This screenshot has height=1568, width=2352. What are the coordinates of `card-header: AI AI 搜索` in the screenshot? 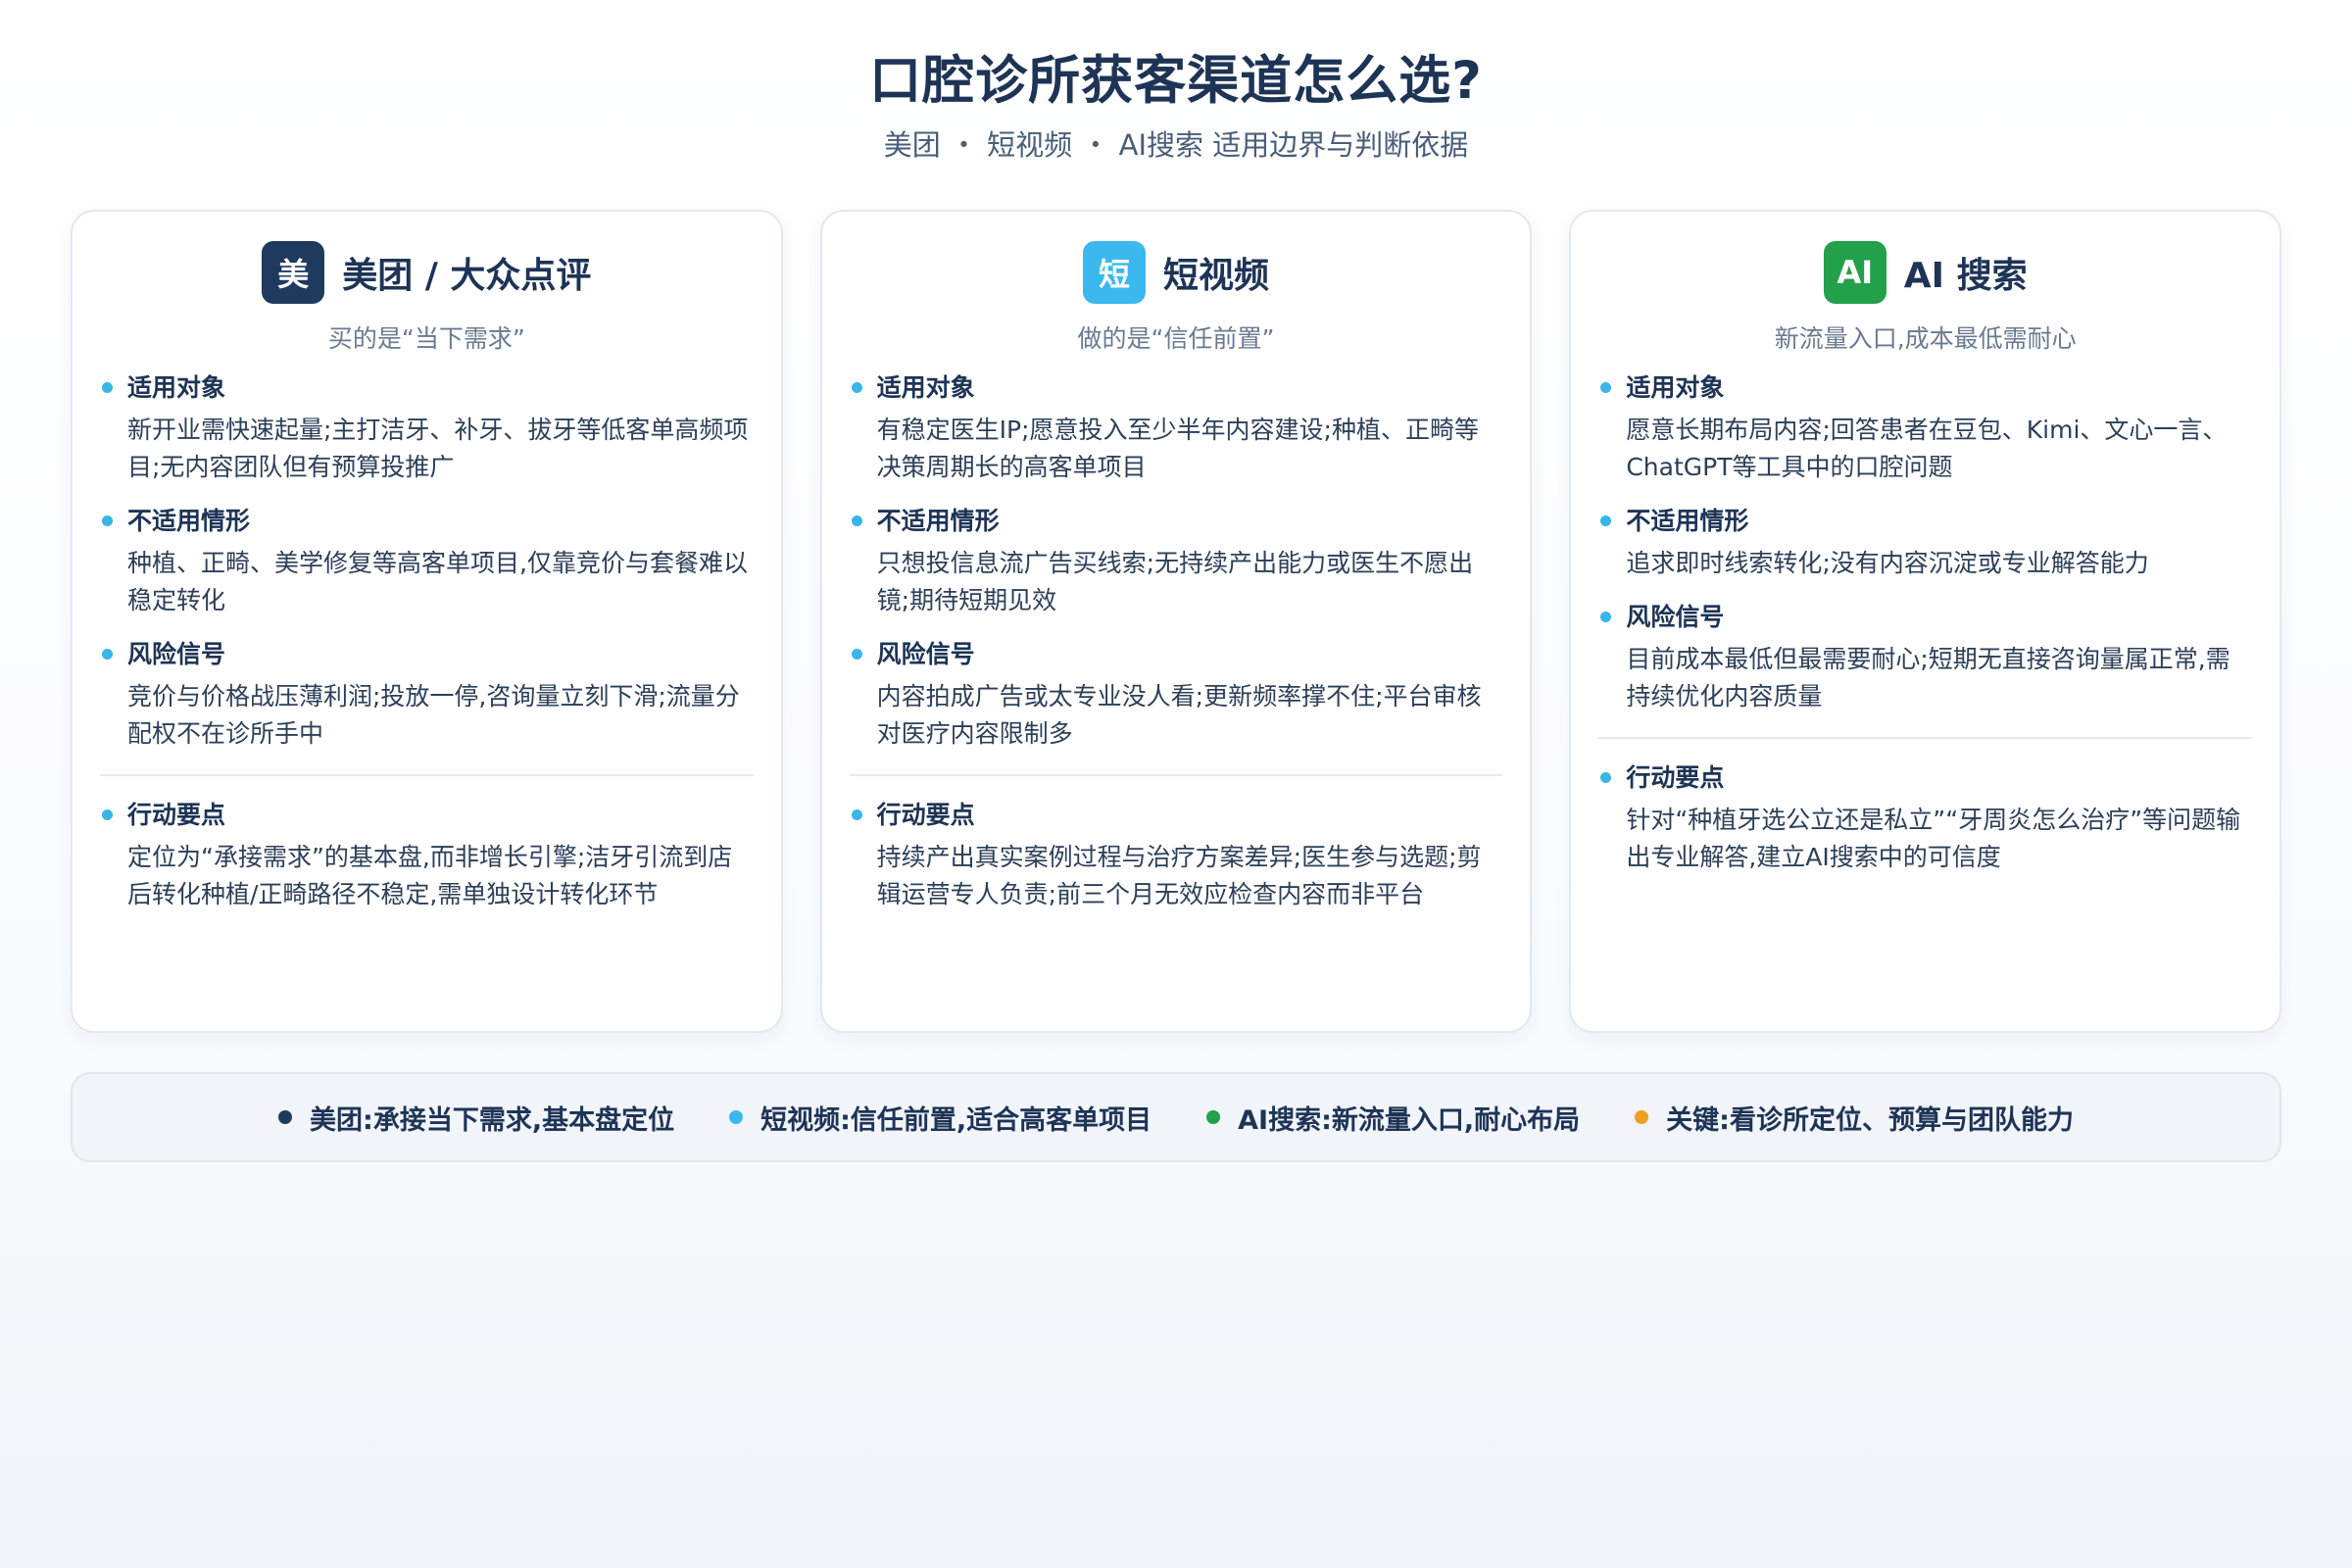 It's located at (1925, 272).